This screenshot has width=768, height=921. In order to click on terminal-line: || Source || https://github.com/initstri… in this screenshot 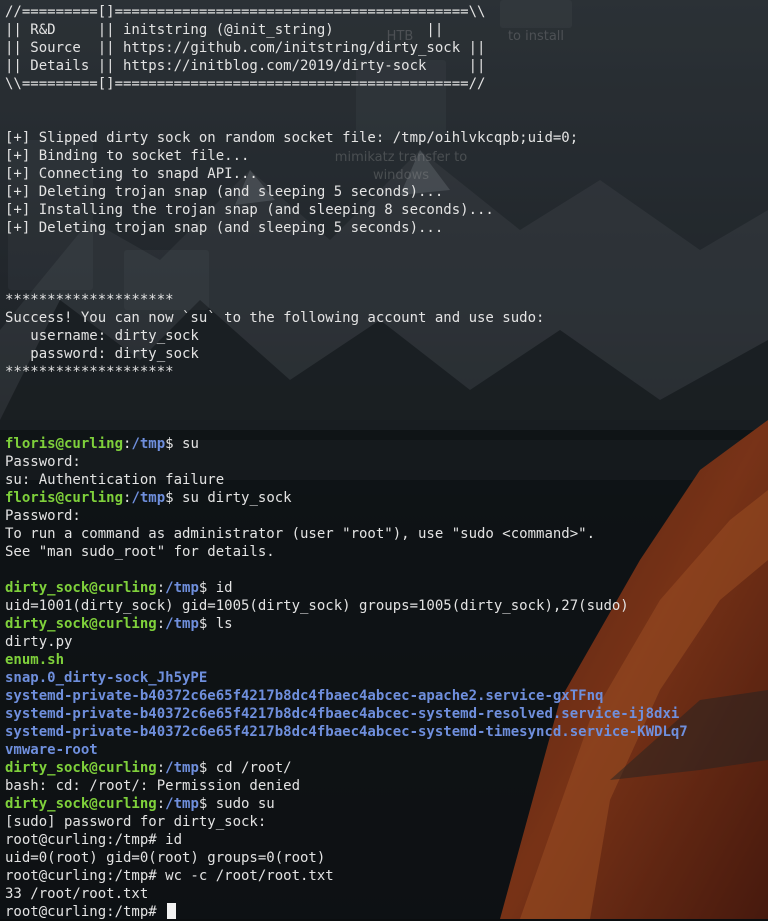, I will do `click(346, 48)`.